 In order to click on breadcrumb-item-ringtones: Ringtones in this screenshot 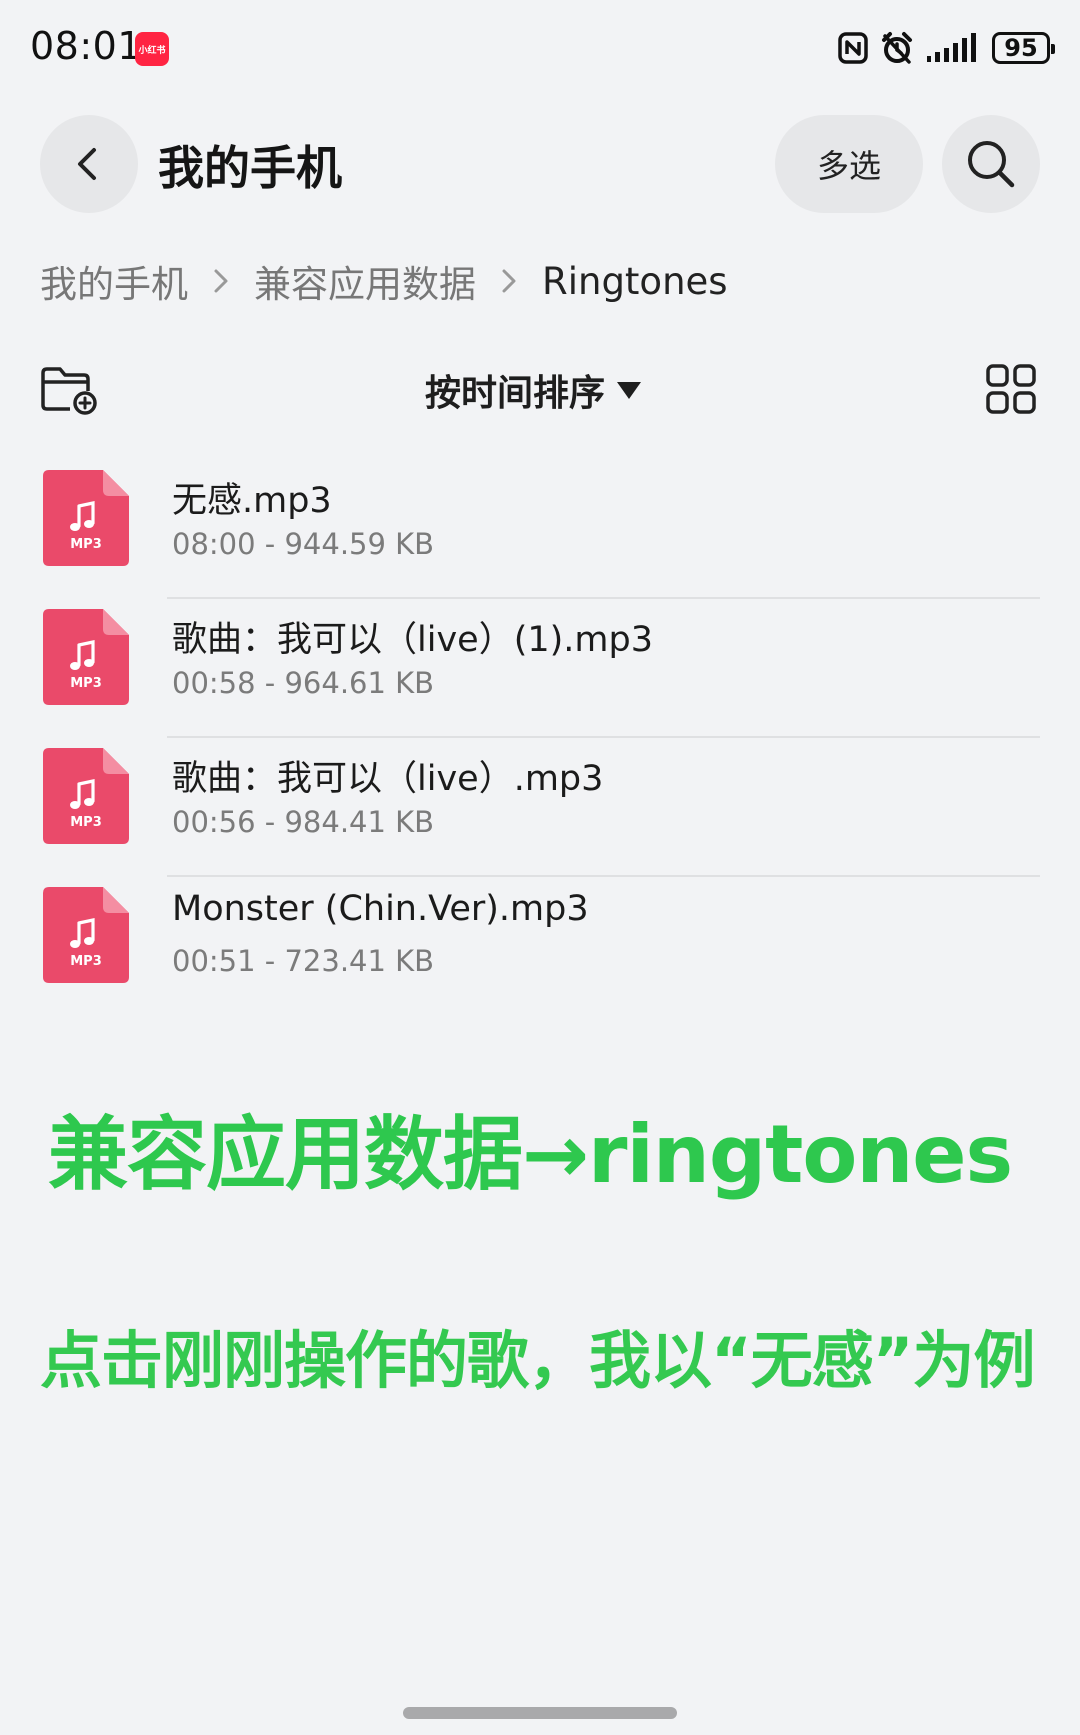, I will do `click(635, 281)`.